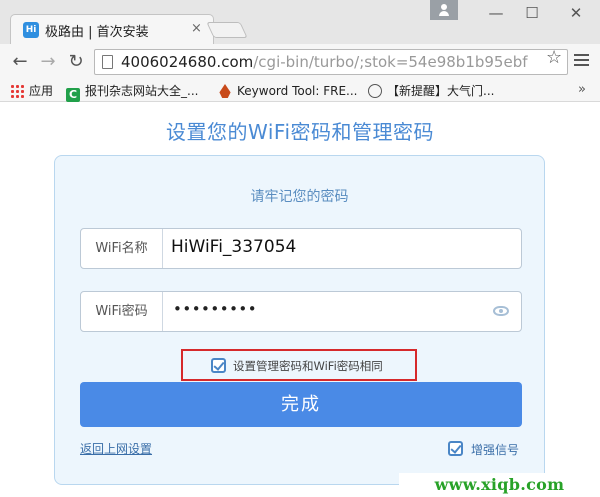 This screenshot has height=497, width=600. Describe the element at coordinates (20, 62) in the screenshot. I see `back-button: ←` at that location.